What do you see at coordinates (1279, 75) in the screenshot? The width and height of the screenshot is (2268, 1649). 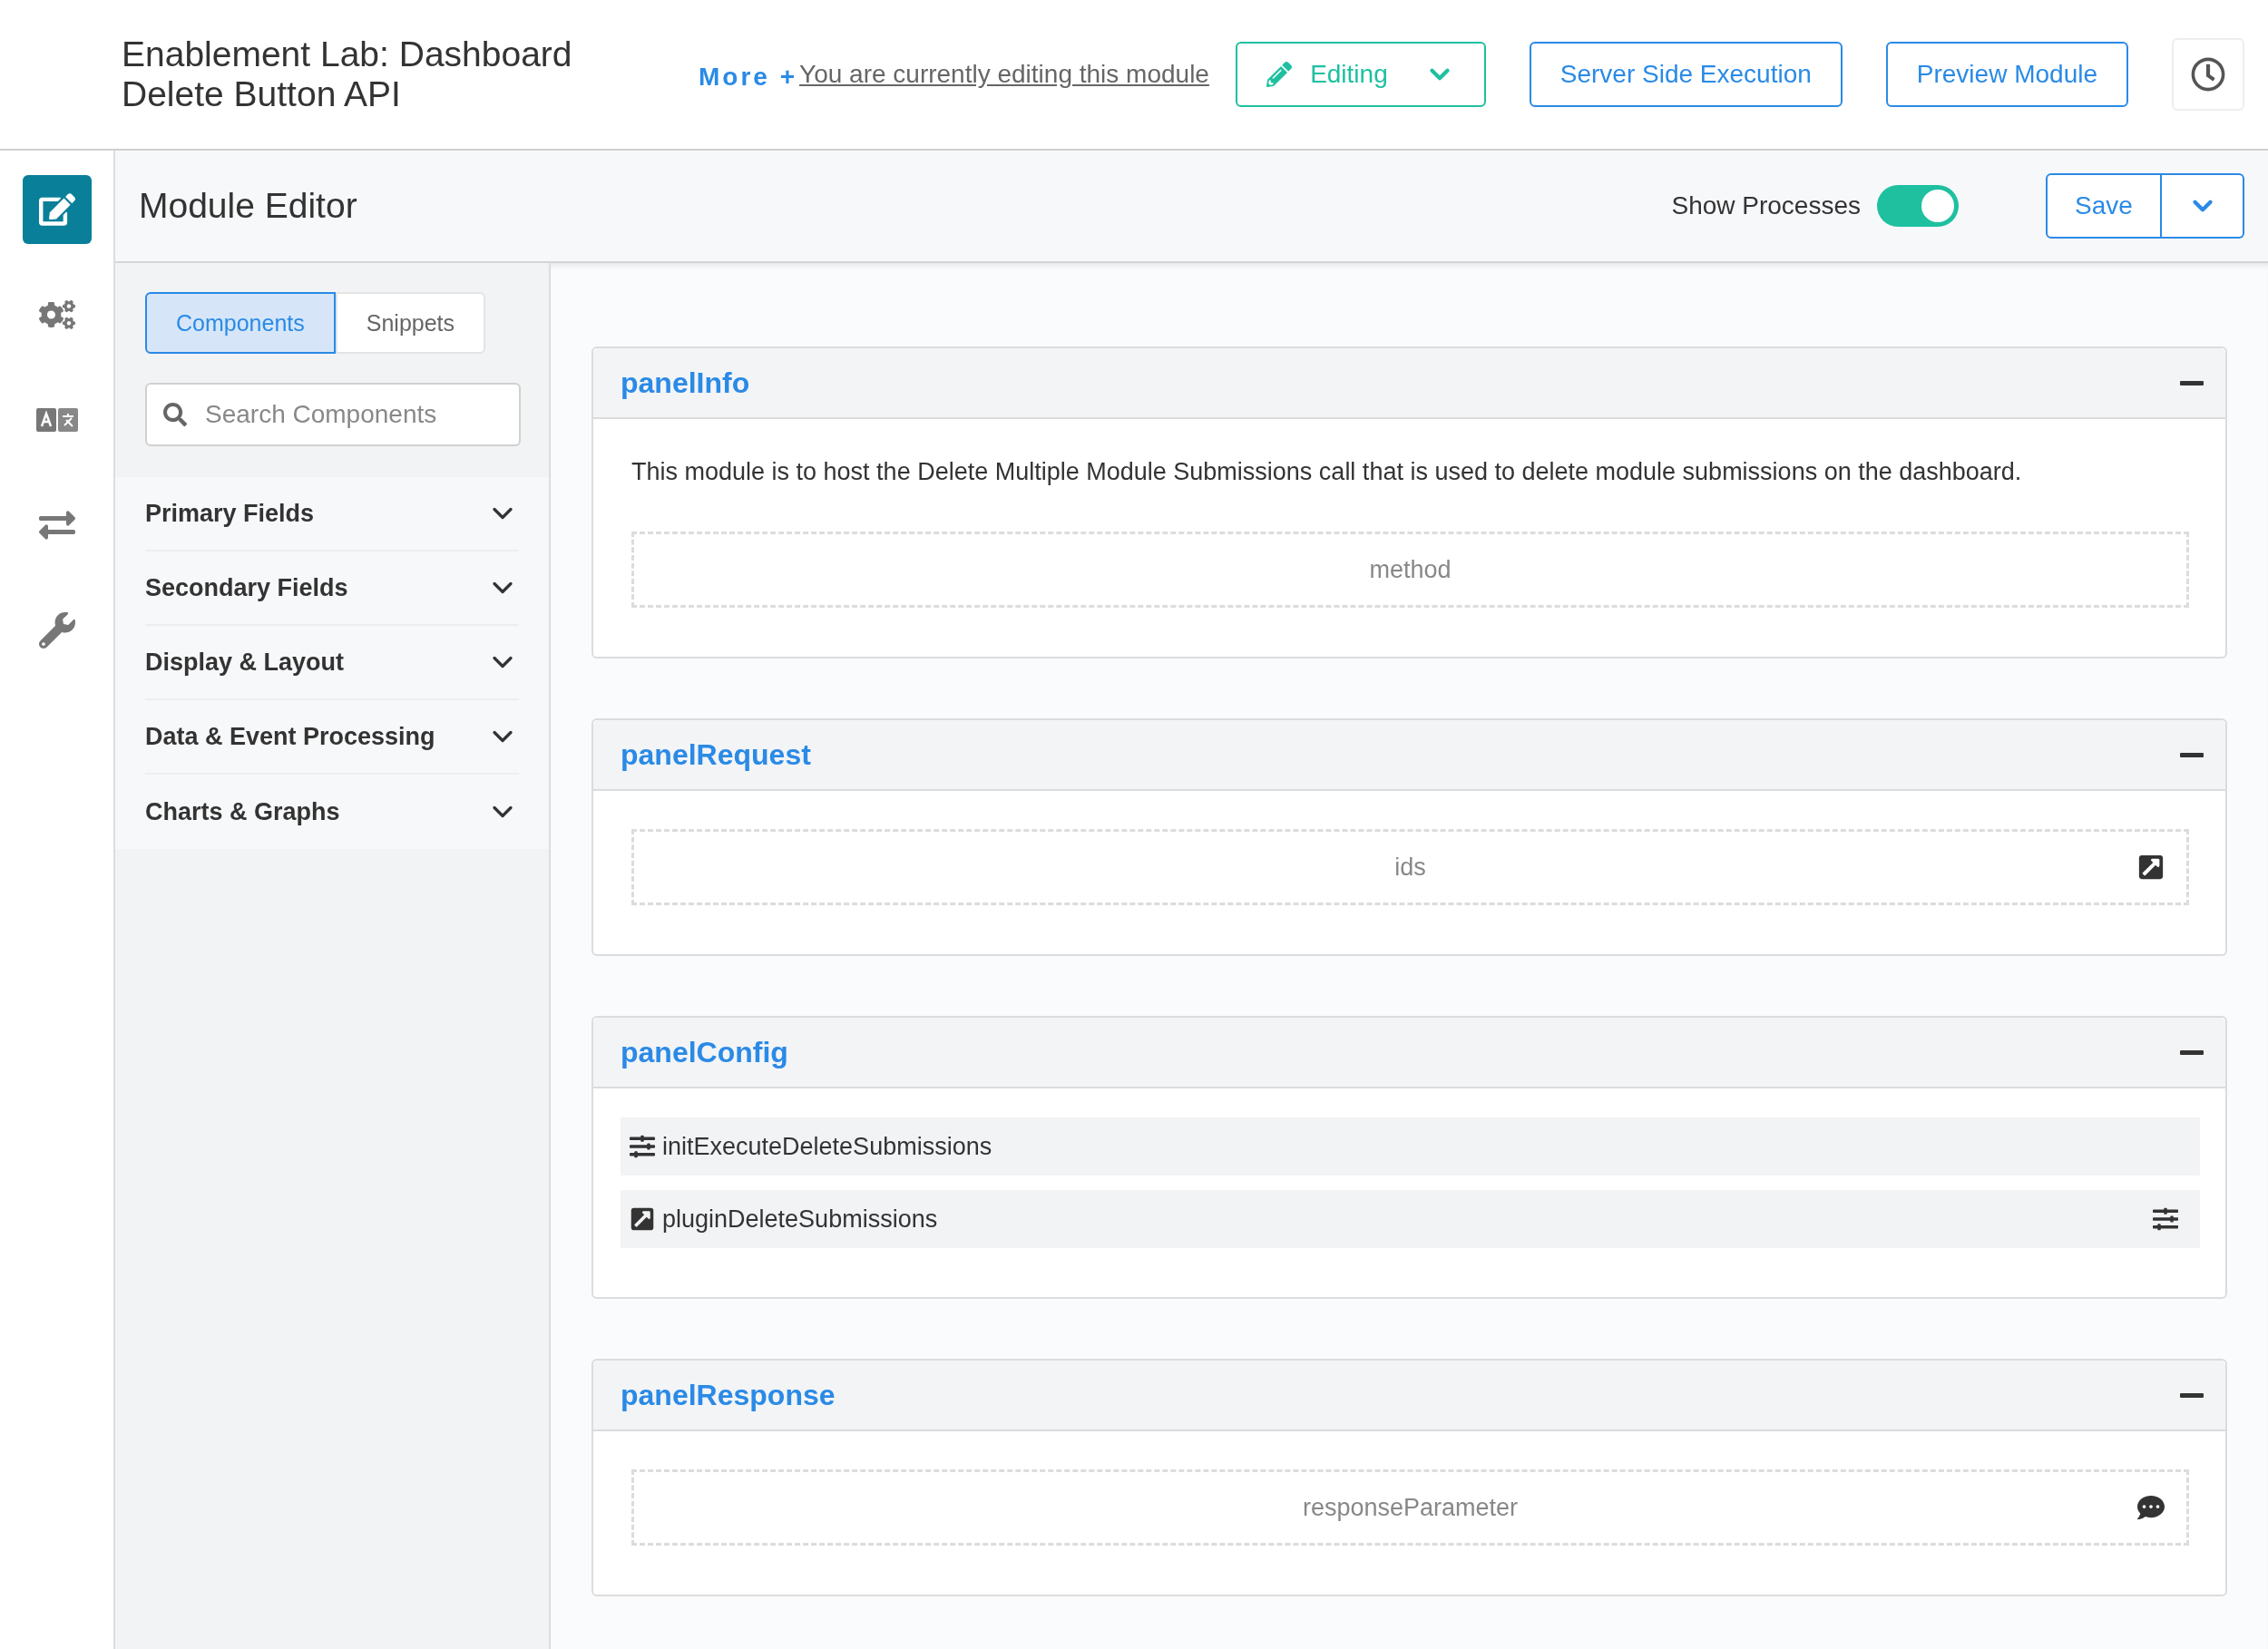 I see `pencil-icon` at bounding box center [1279, 75].